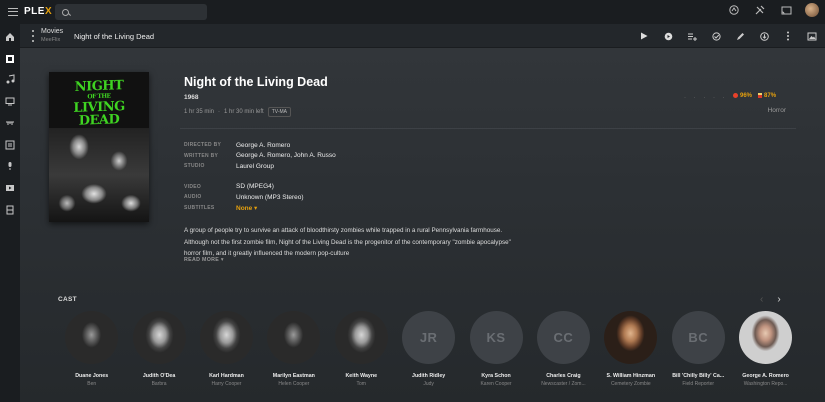 The height and width of the screenshot is (402, 825). What do you see at coordinates (10, 101) in the screenshot?
I see `tv-icon` at bounding box center [10, 101].